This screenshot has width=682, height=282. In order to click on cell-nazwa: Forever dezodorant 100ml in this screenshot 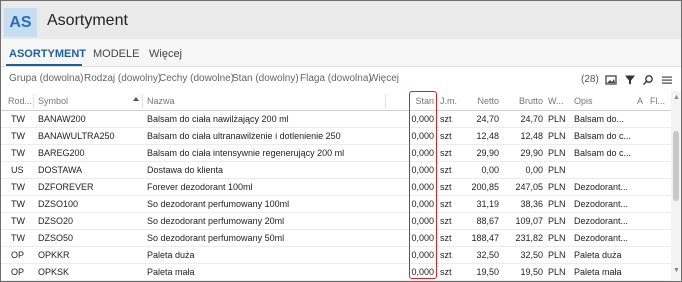, I will do `click(200, 187)`.